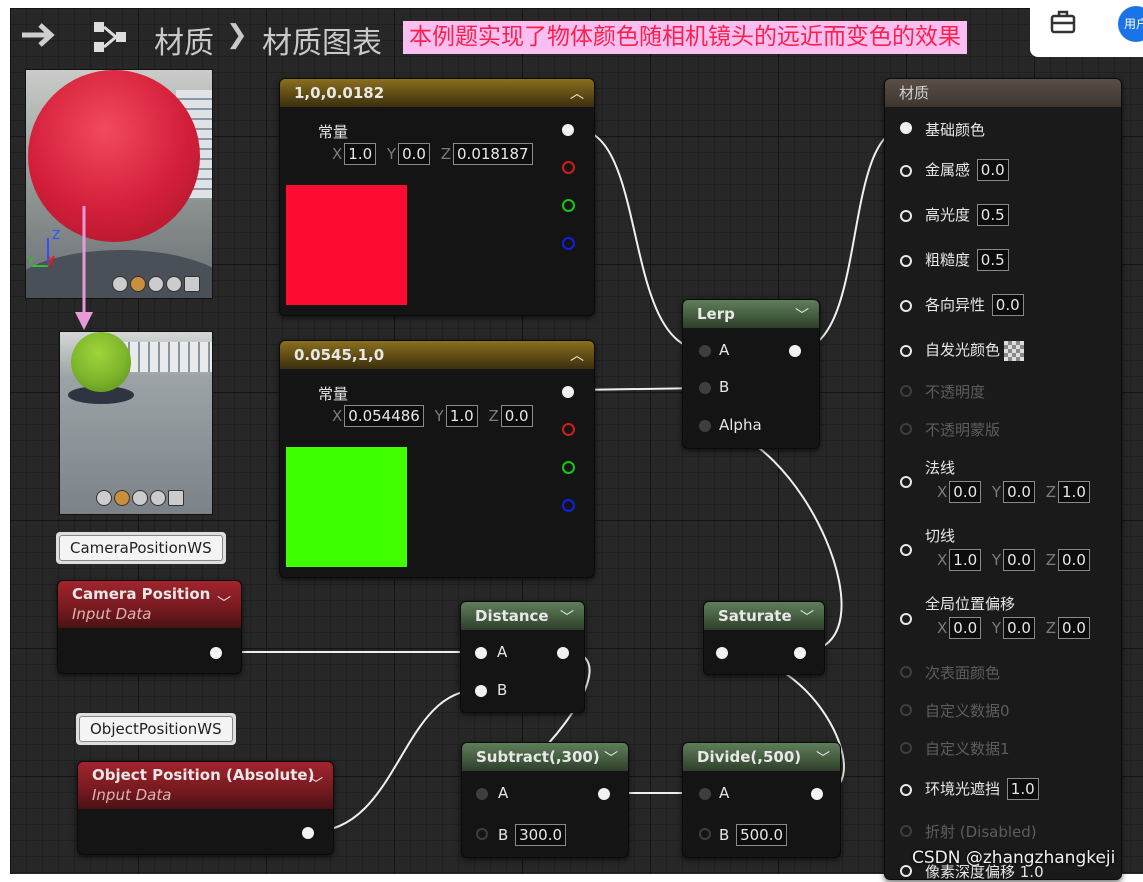  I want to click on input-pin-subsurface, so click(906, 672).